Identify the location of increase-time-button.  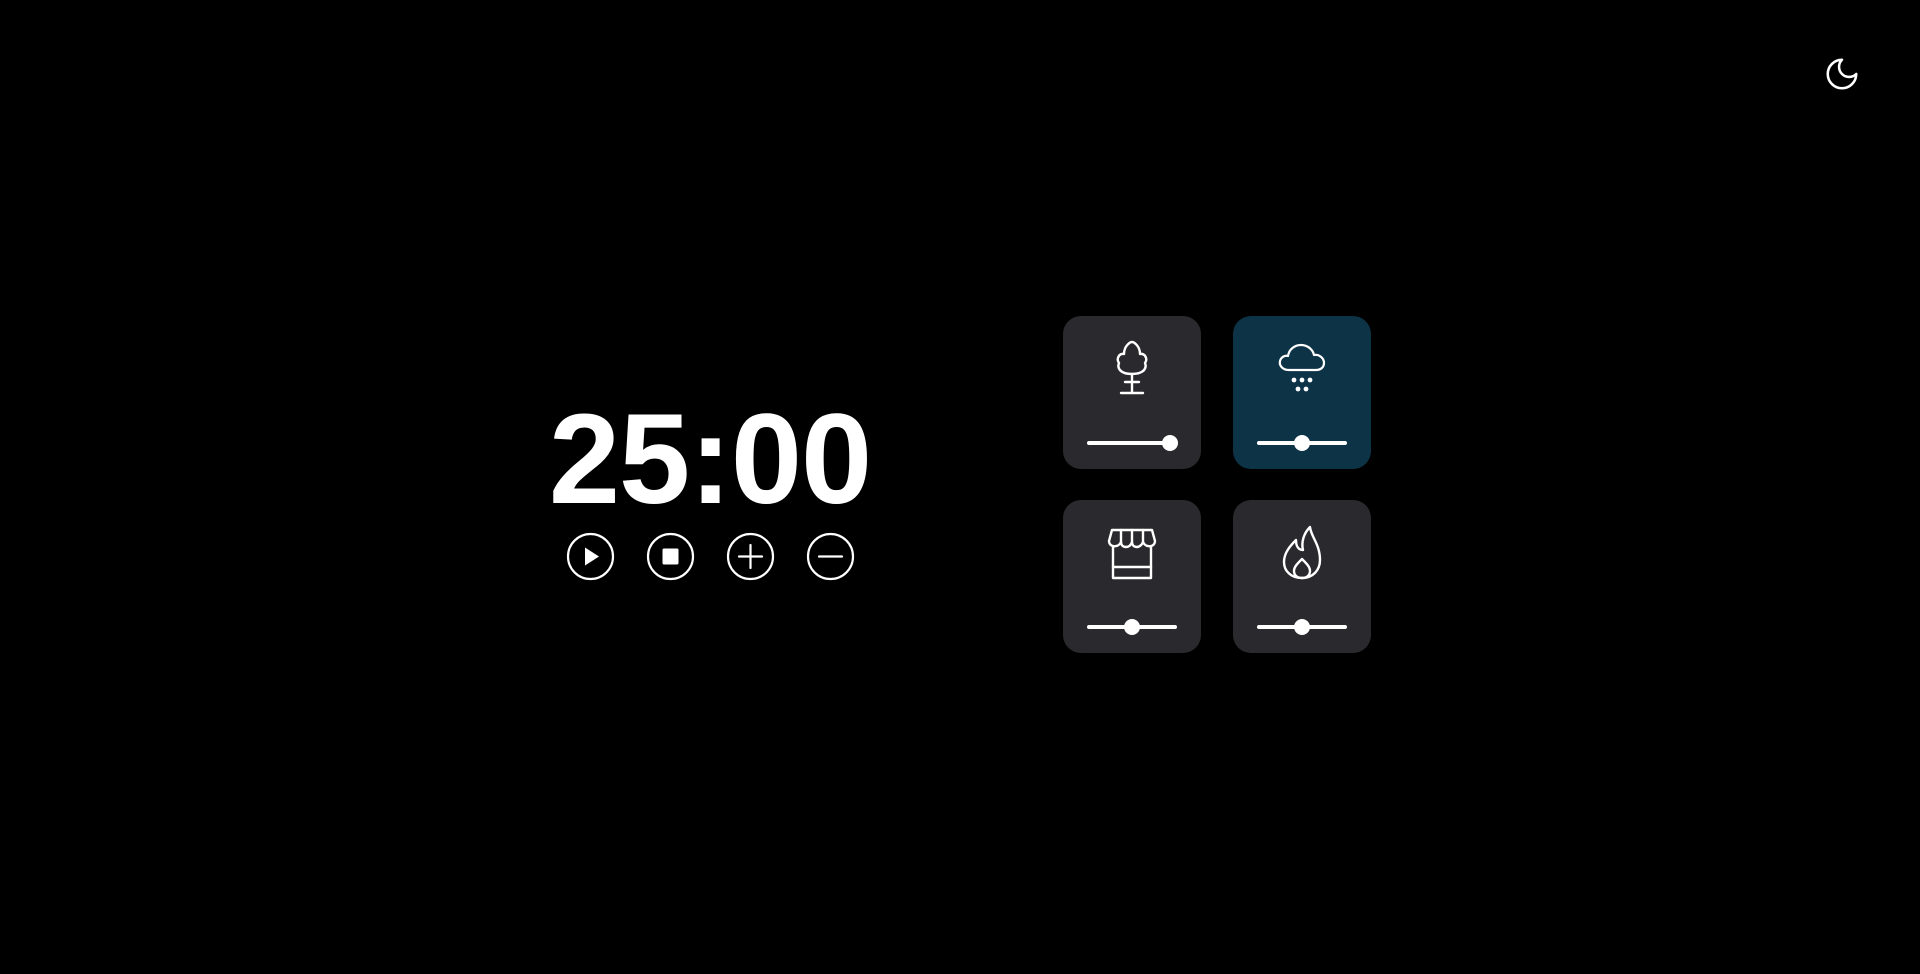
(750, 559).